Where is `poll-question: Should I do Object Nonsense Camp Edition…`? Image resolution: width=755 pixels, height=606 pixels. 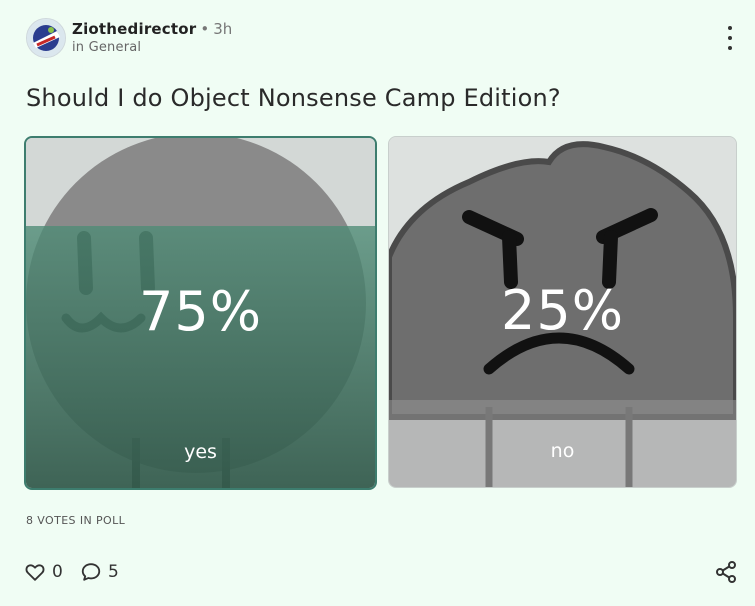
poll-question: Should I do Object Nonsense Camp Edition… is located at coordinates (293, 98).